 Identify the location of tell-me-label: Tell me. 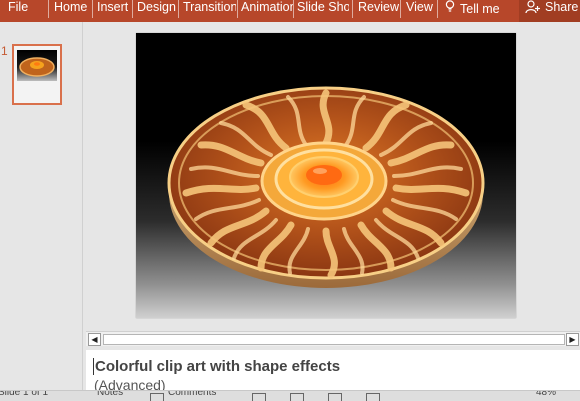
(480, 9).